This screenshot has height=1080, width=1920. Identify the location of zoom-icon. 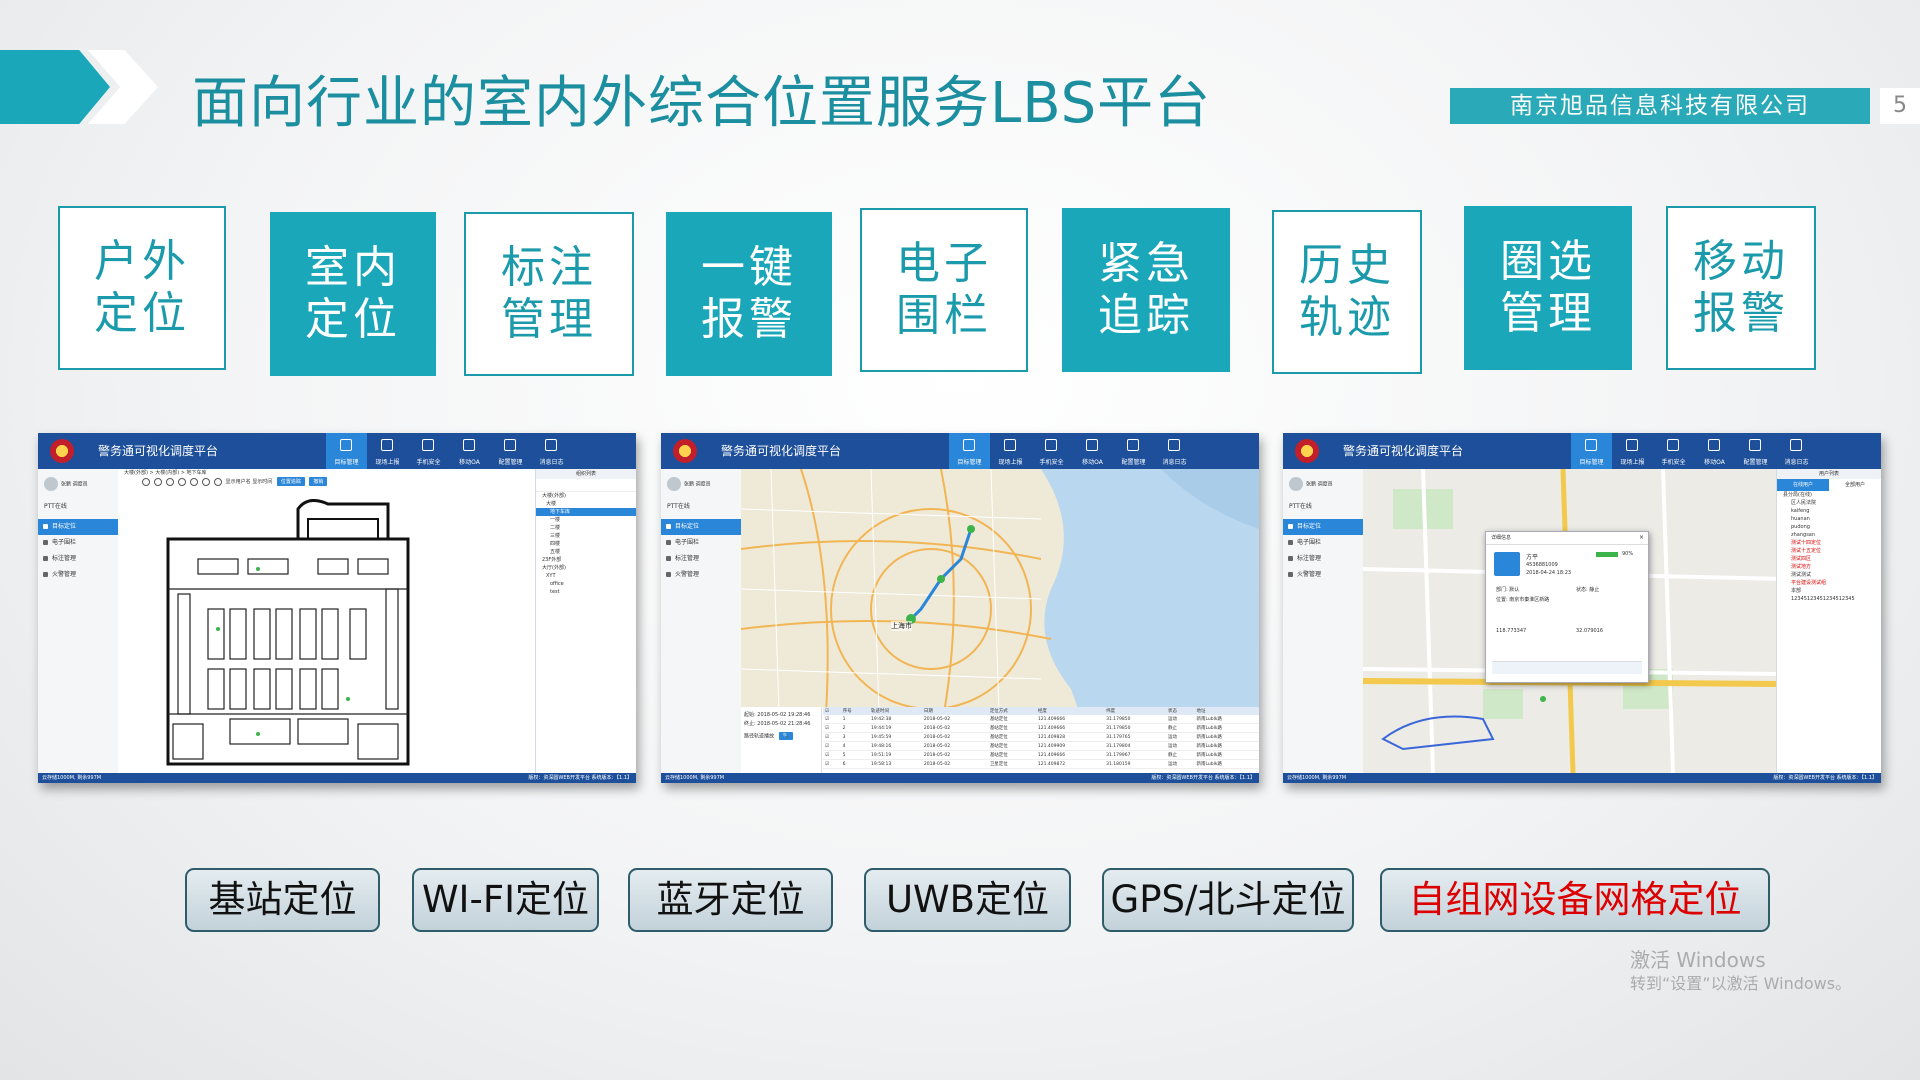
(146, 481).